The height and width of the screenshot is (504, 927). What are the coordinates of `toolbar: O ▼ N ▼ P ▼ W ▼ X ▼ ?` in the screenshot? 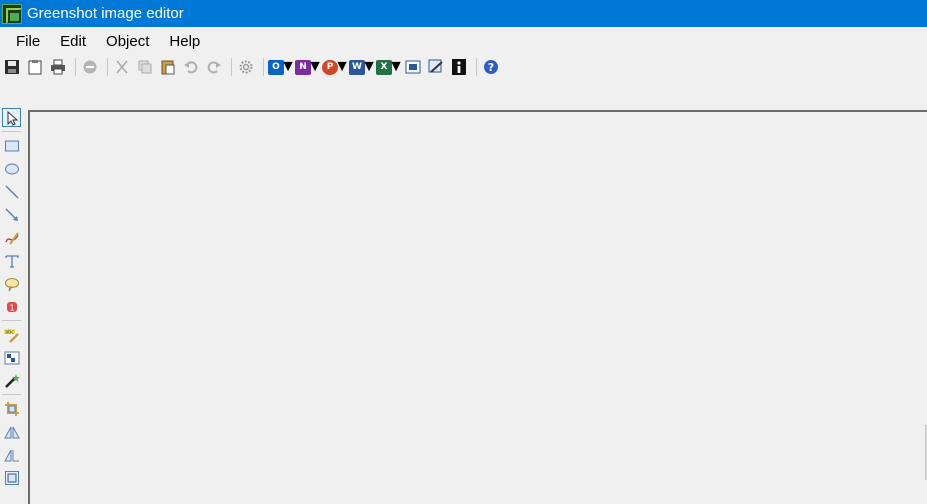 It's located at (463, 67).